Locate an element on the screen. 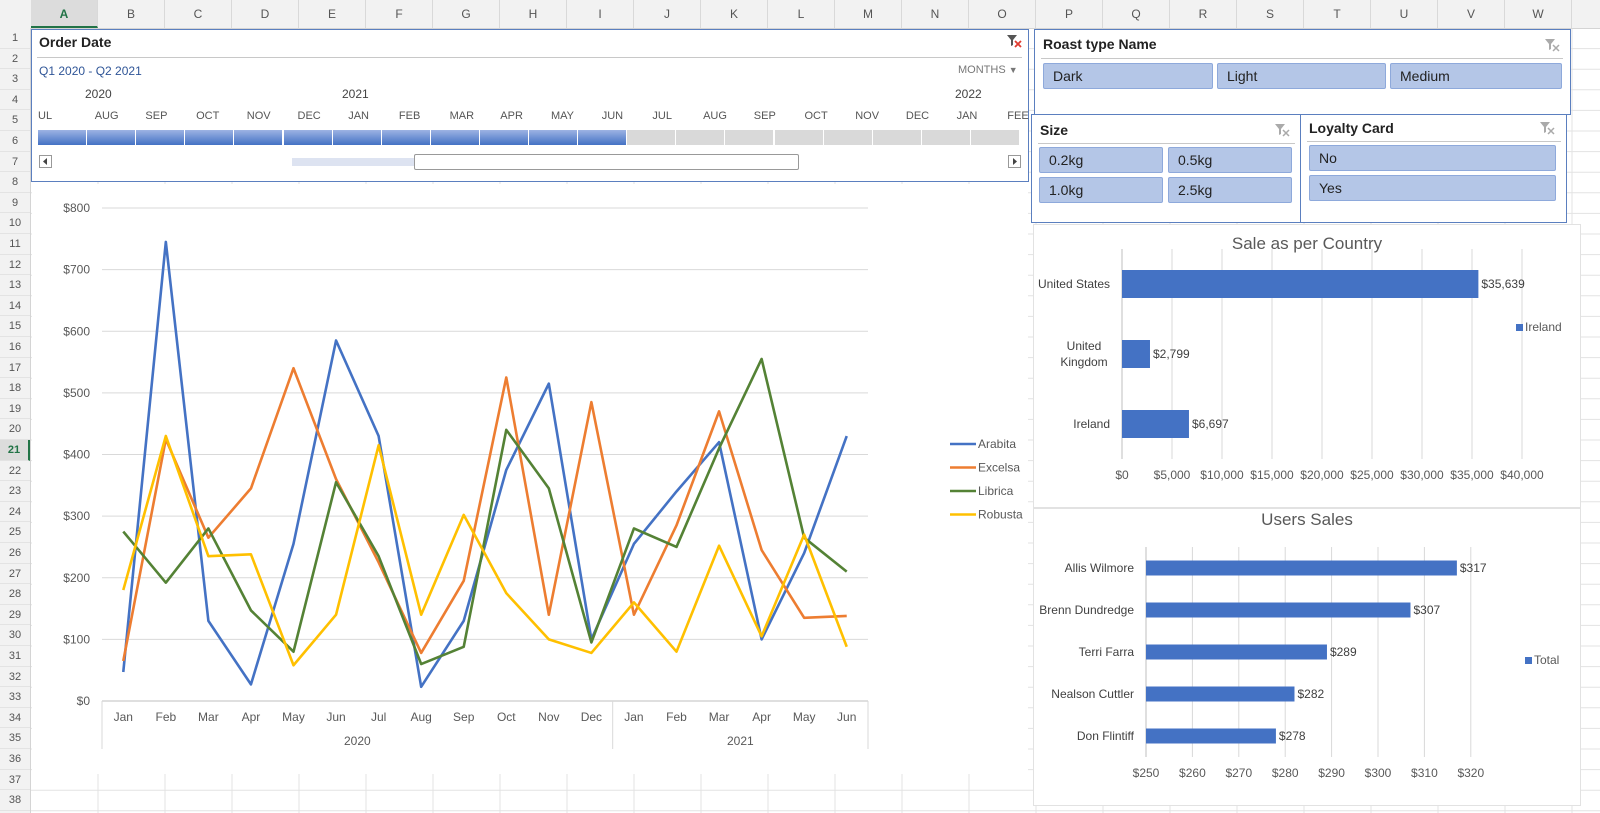 Image resolution: width=1600 pixels, height=813 pixels. column-header: F is located at coordinates (399, 14).